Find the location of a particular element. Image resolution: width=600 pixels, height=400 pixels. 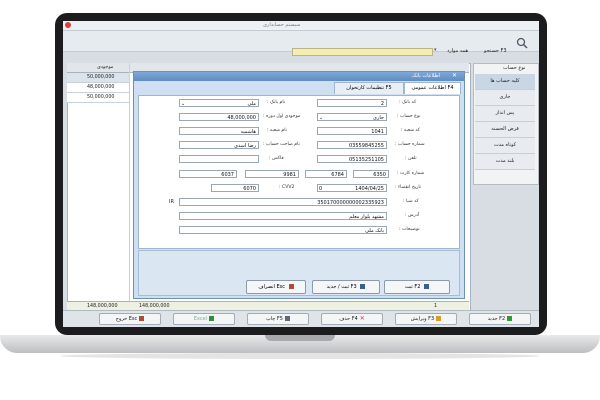

search-icon is located at coordinates (522, 41).